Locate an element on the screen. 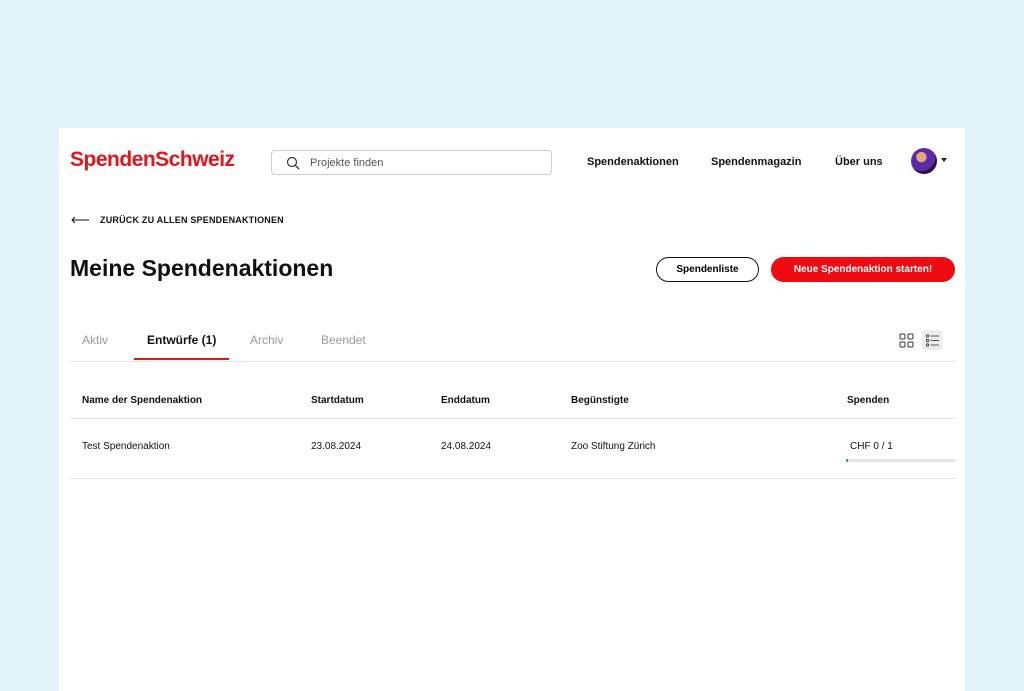 This screenshot has height=691, width=1024. tab-bar: Aktiv Entwürfe (1) Archiv Beendet is located at coordinates (512, 344).